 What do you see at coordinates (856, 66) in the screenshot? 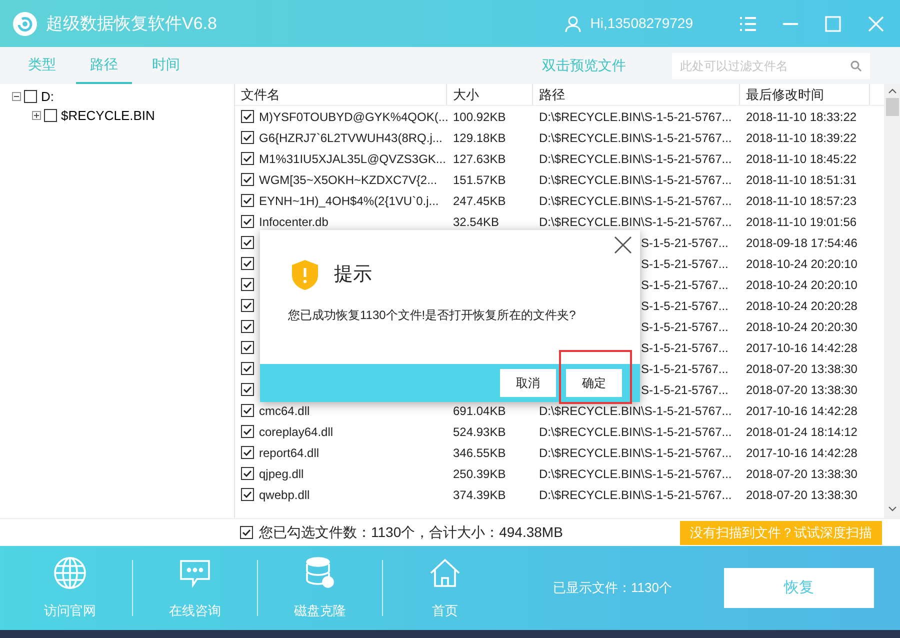
I see `search-icon` at bounding box center [856, 66].